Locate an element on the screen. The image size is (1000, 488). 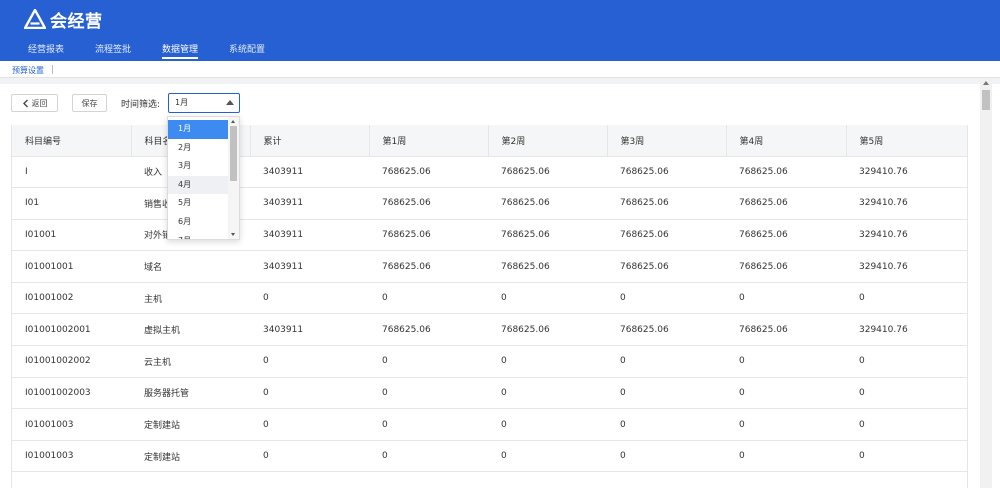
table-row is located at coordinates (489, 479).